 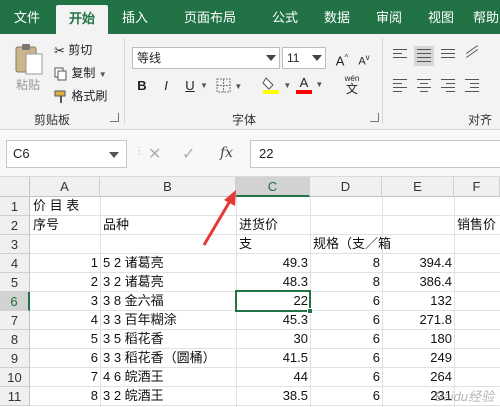 I want to click on align-left-icon, so click(x=400, y=86).